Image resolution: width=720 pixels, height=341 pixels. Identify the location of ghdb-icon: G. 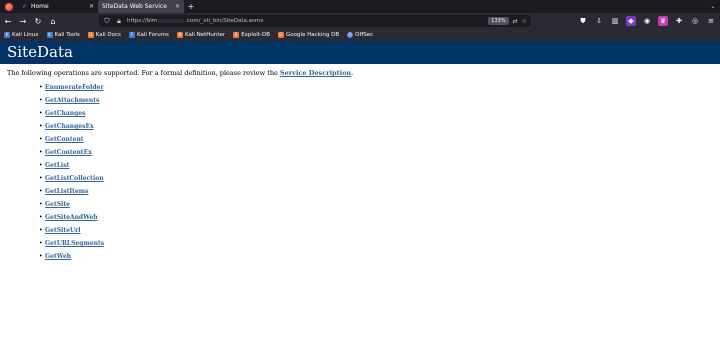
(280, 35).